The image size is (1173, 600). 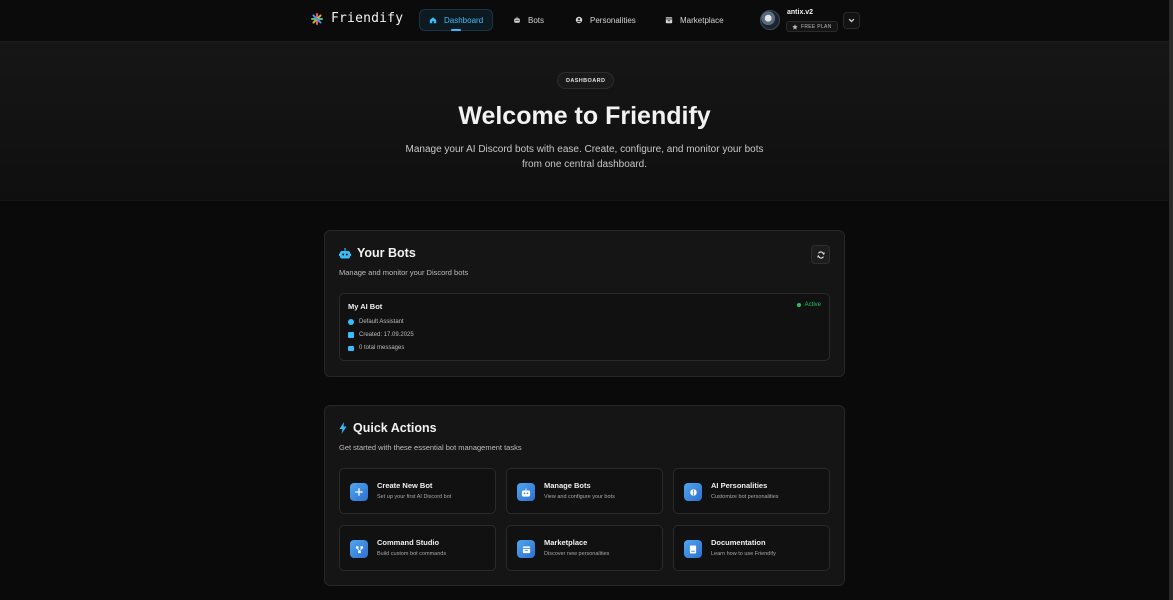 What do you see at coordinates (343, 428) in the screenshot?
I see `lightning-icon` at bounding box center [343, 428].